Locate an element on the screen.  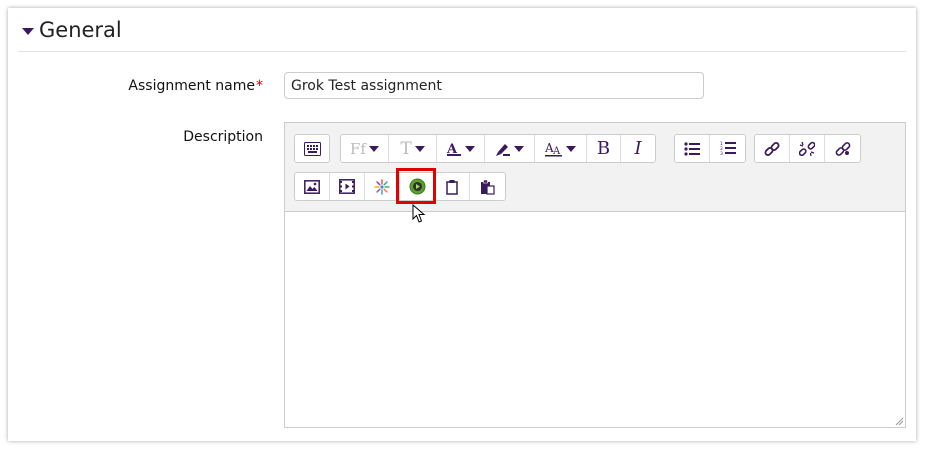
h5p-button is located at coordinates (382, 186).